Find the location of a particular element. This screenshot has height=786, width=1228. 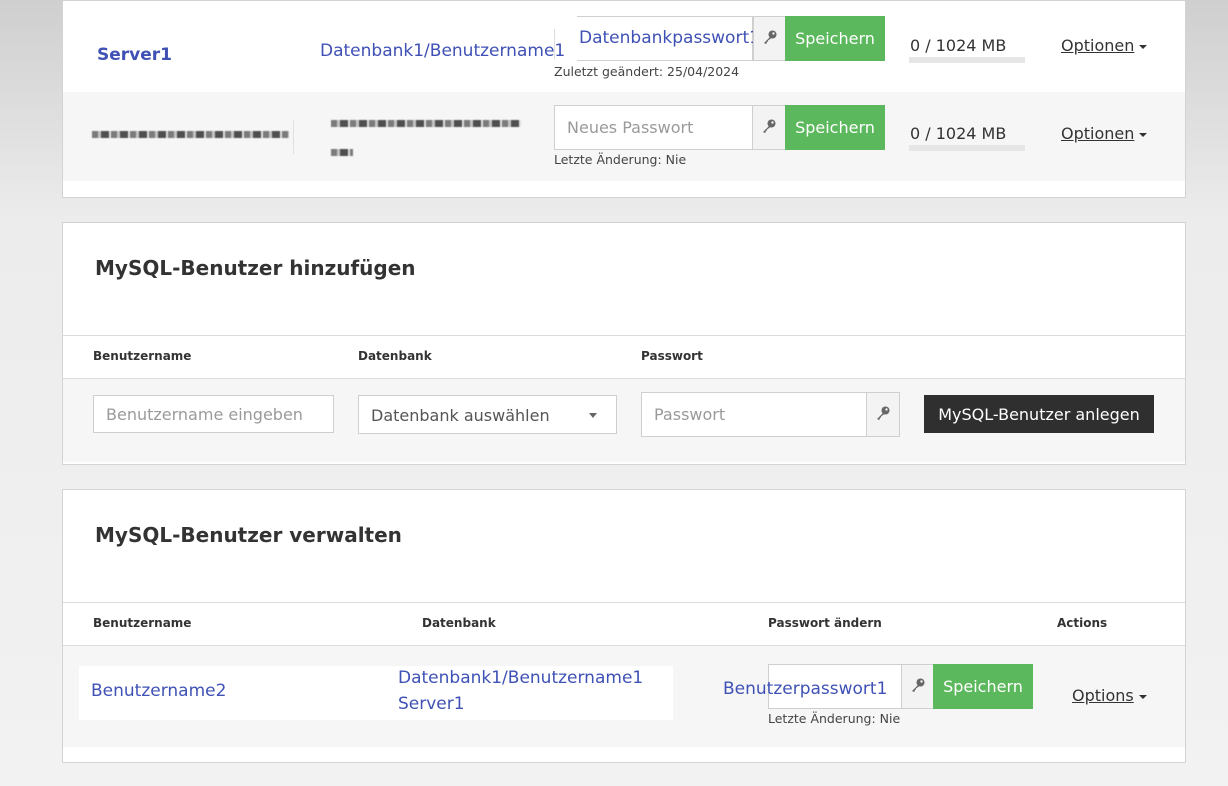

database-select: Datenbank auswählen is located at coordinates (487, 414).